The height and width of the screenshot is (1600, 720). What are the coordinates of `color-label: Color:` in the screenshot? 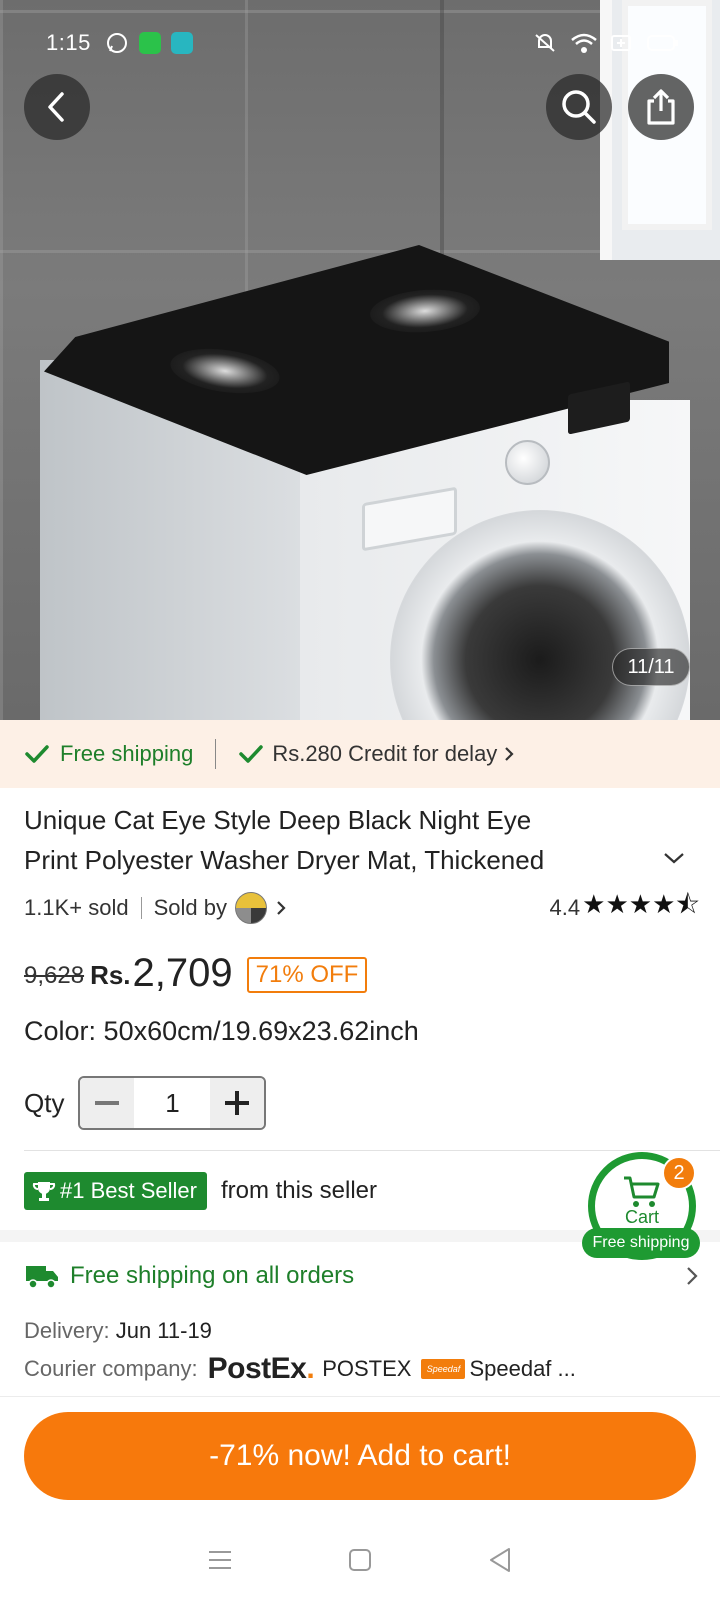 It's located at (60, 1031).